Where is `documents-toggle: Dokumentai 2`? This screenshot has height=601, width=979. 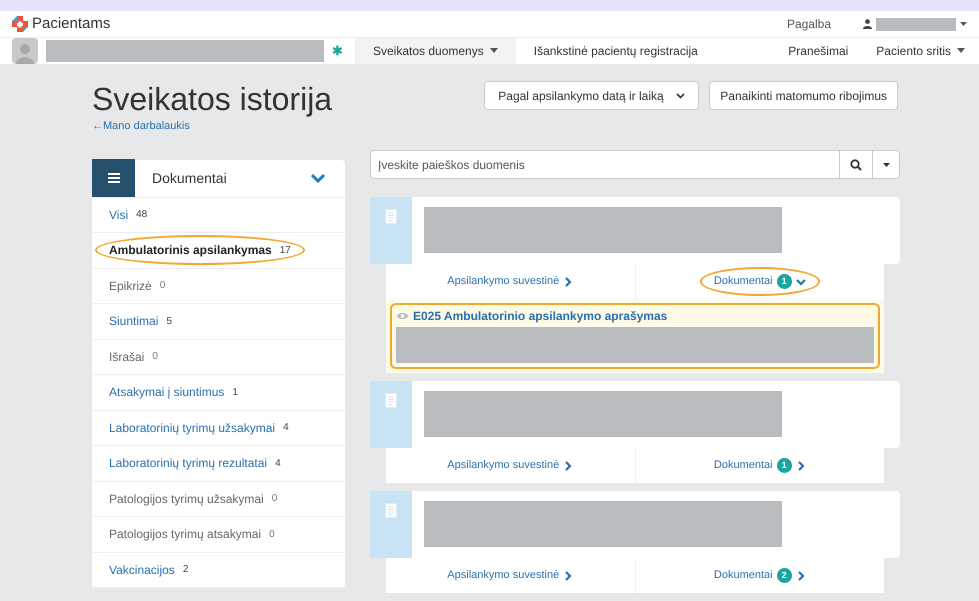 documents-toggle: Dokumentai 2 is located at coordinates (760, 575).